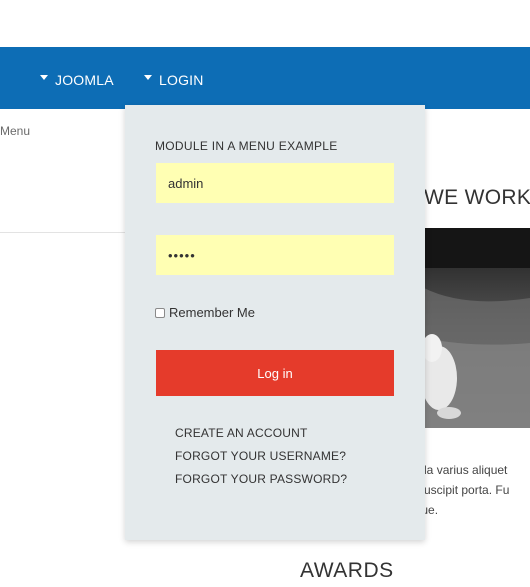 This screenshot has height=587, width=530. What do you see at coordinates (181, 80) in the screenshot?
I see `nav-item-label: LOGIN` at bounding box center [181, 80].